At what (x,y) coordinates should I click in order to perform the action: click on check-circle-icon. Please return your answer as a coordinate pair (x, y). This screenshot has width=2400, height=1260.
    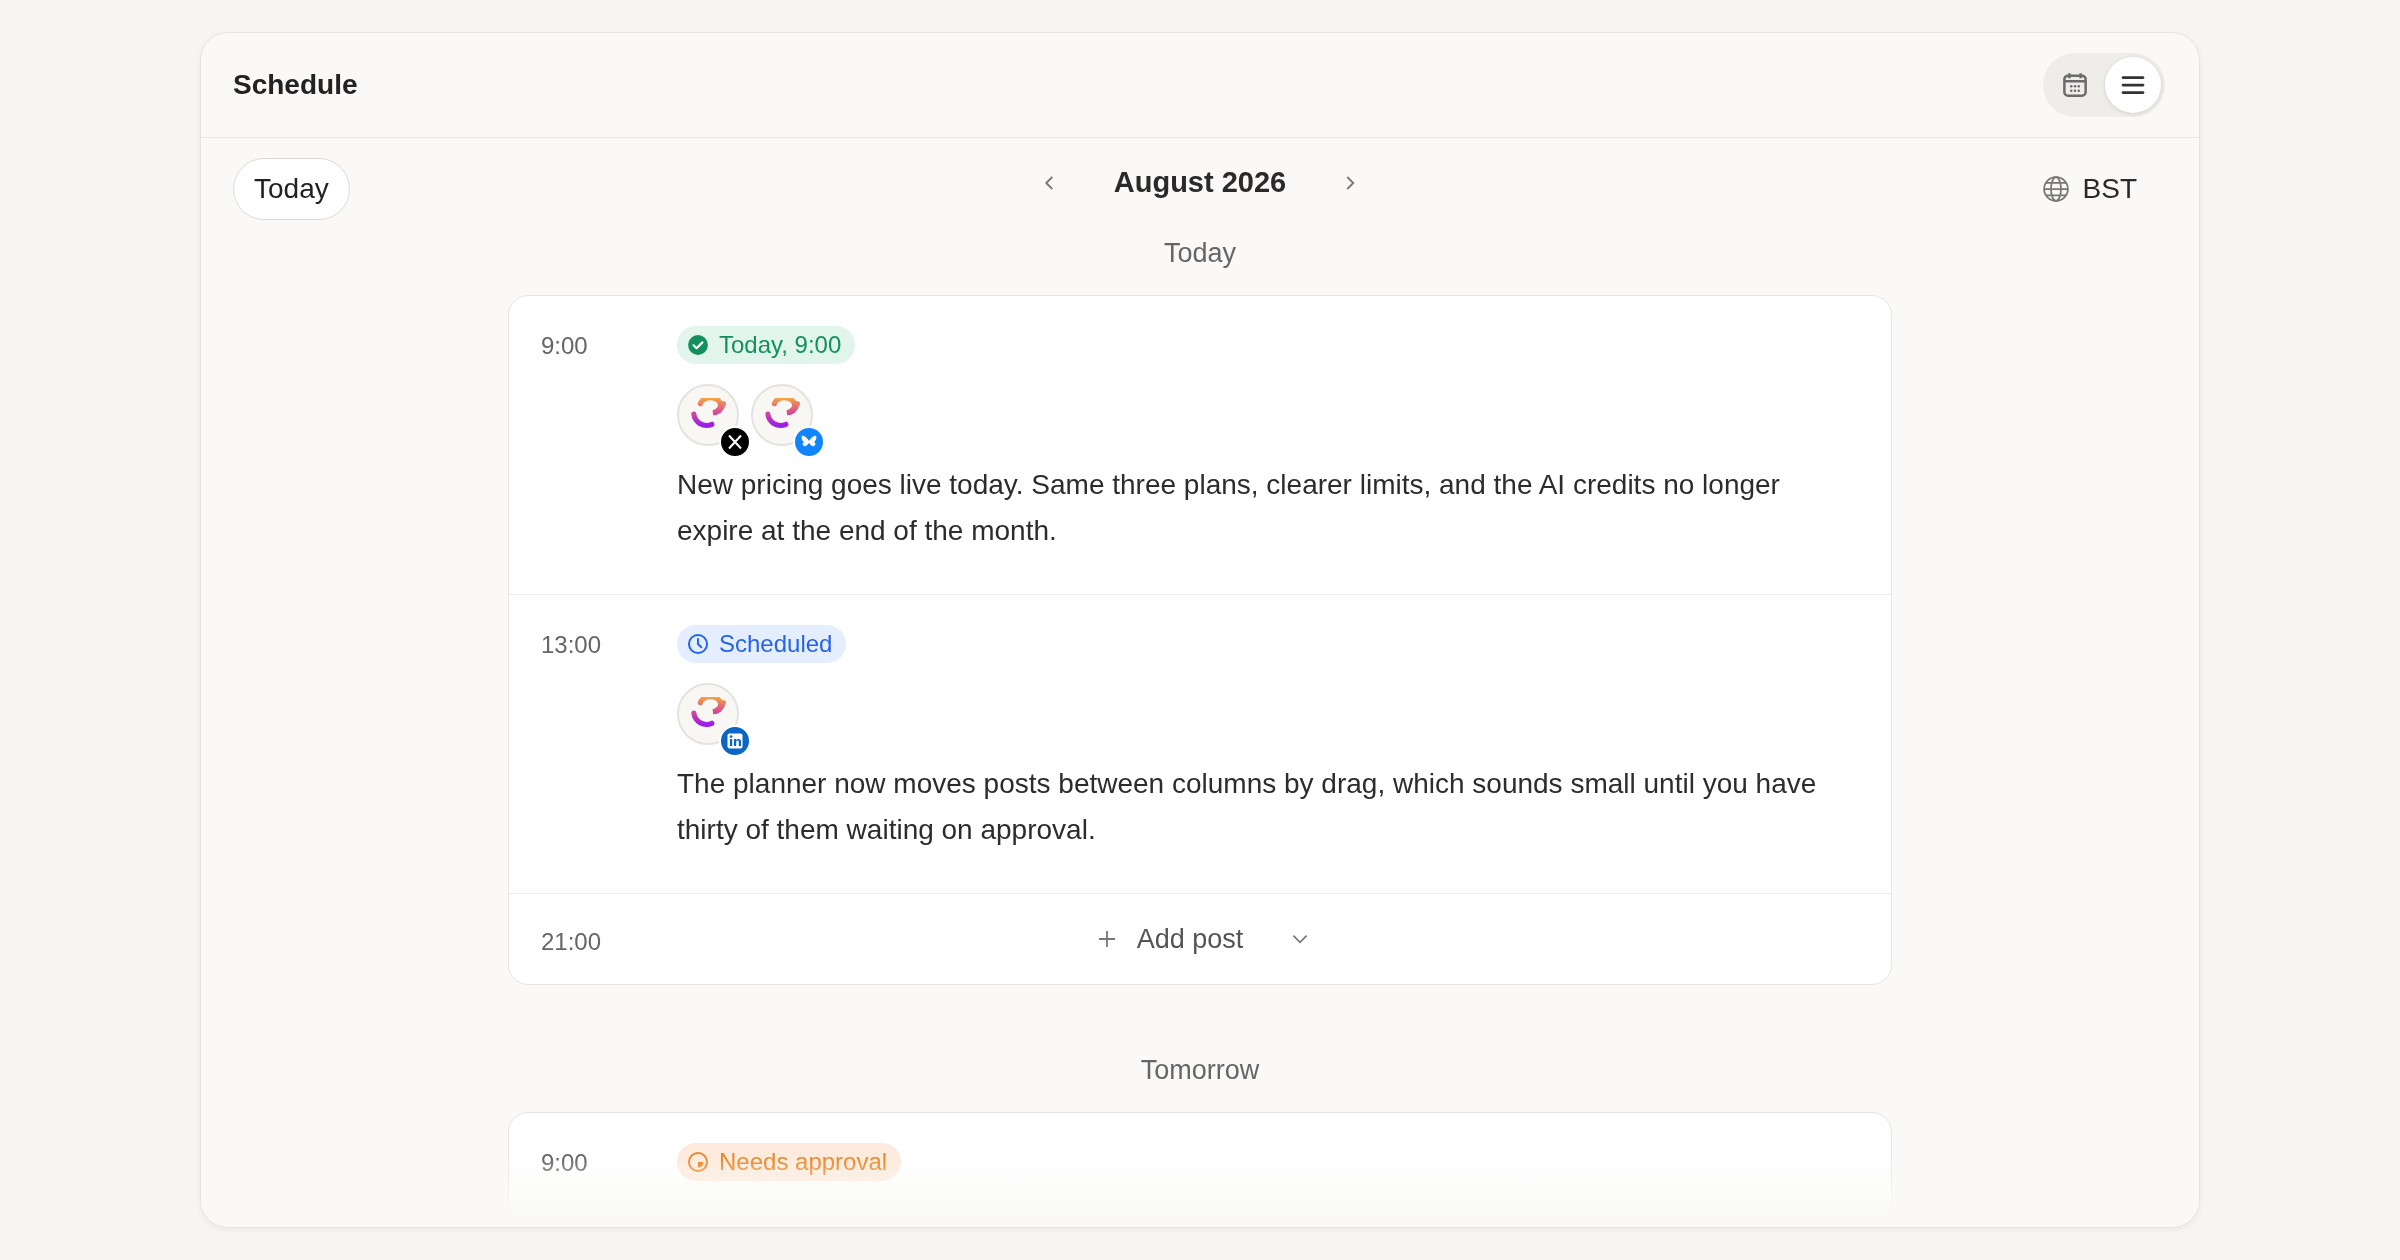
    Looking at the image, I should click on (698, 345).